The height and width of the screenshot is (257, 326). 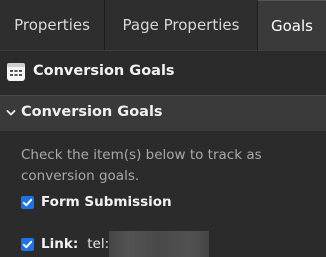 I want to click on tab-properties-label: Properties, so click(x=52, y=25).